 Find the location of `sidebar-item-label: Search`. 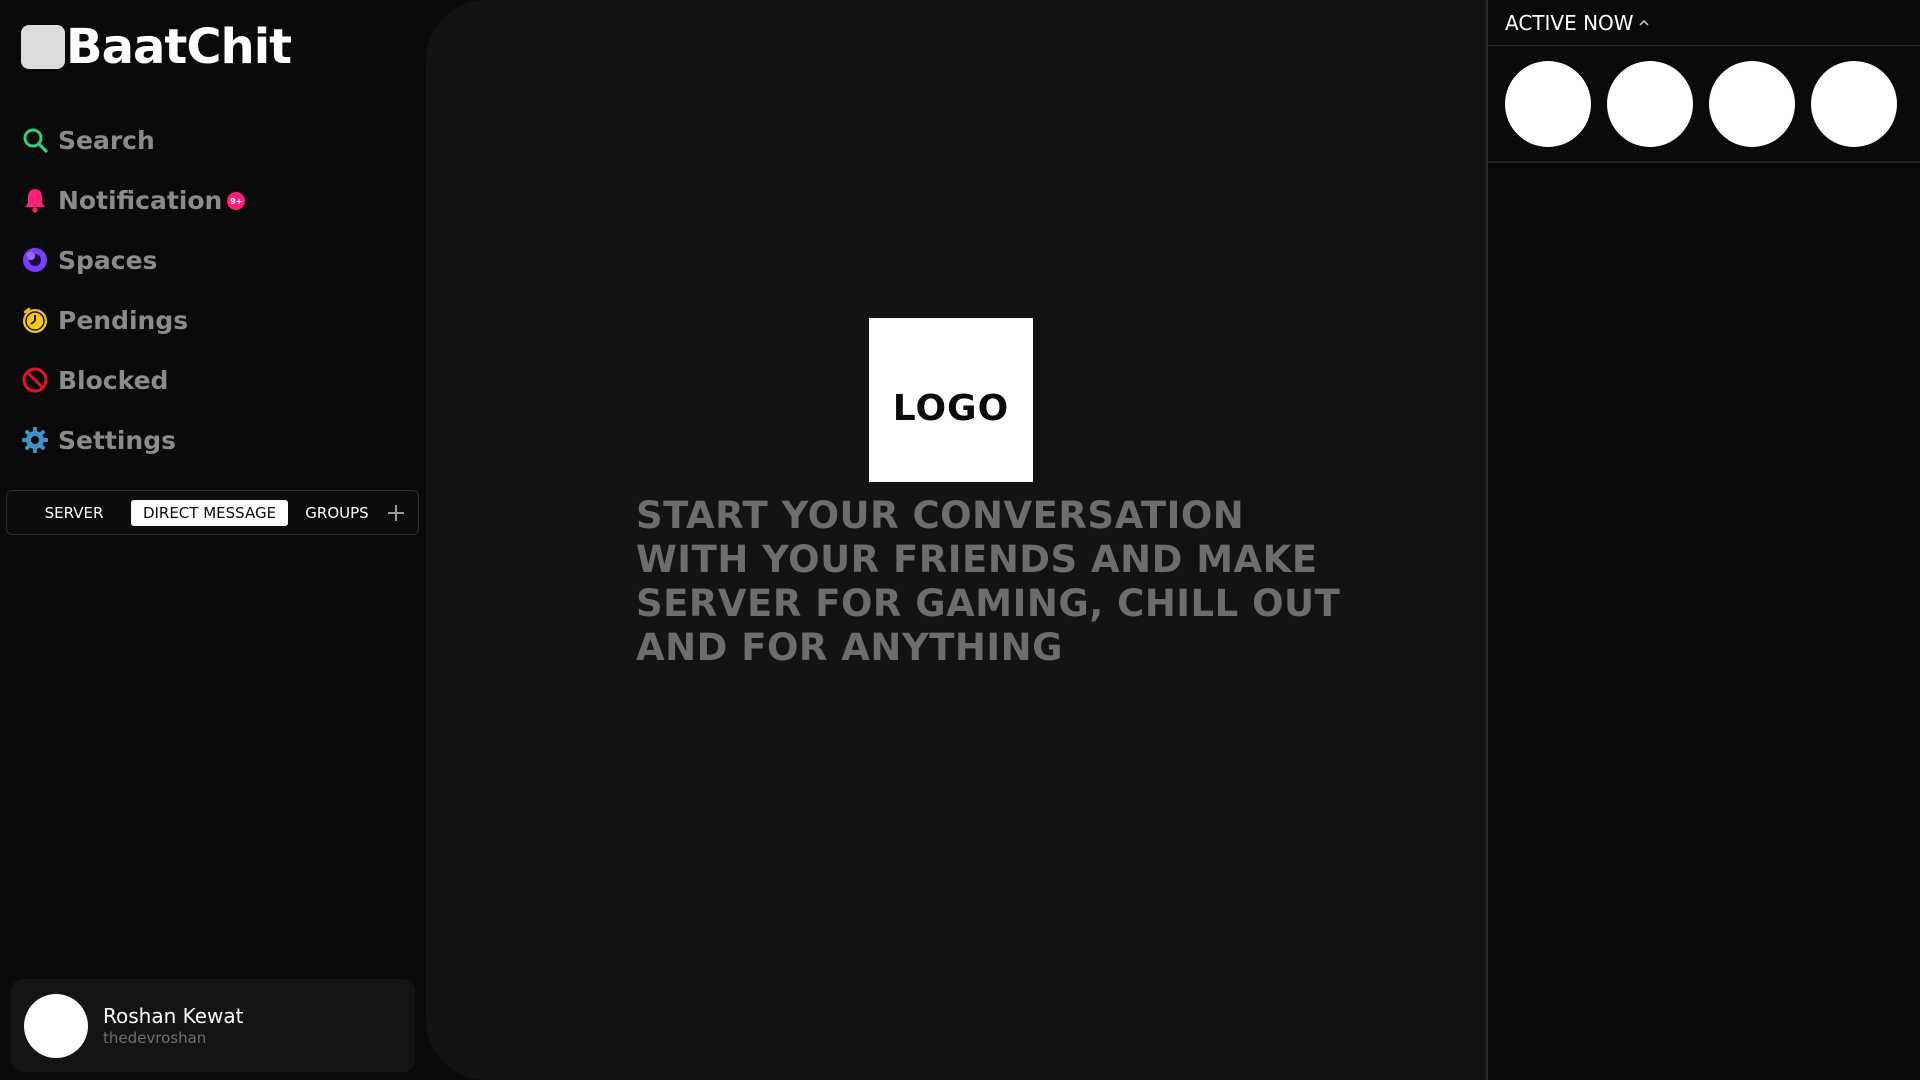

sidebar-item-label: Search is located at coordinates (106, 140).